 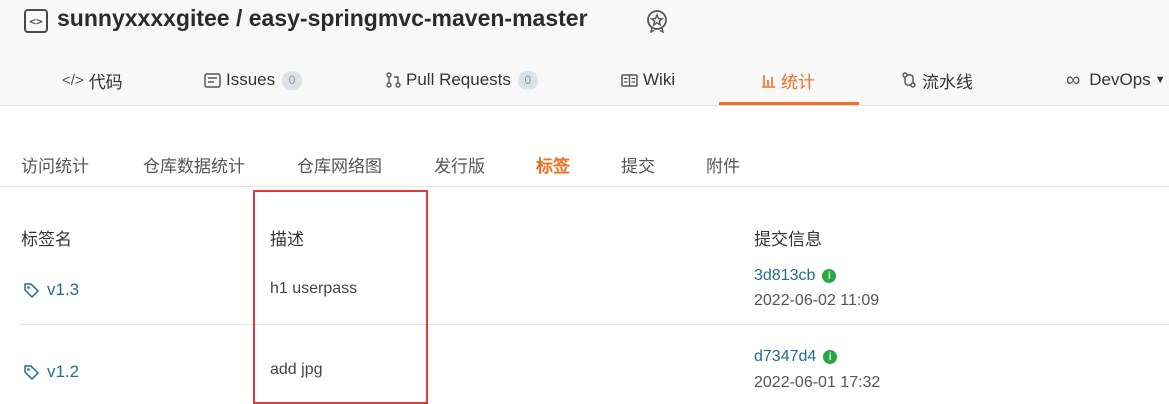 I want to click on chevron-down-icon: ▼, so click(x=1160, y=80).